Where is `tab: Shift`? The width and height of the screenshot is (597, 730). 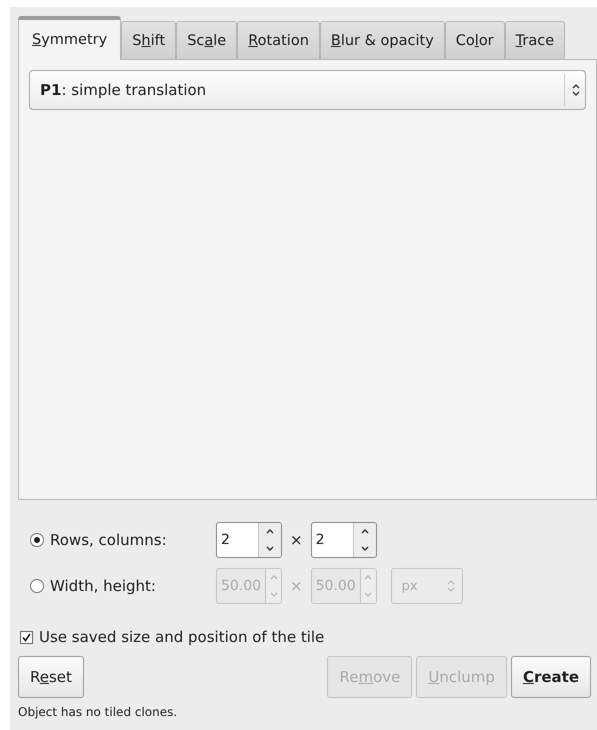
tab: Shift is located at coordinates (148, 40).